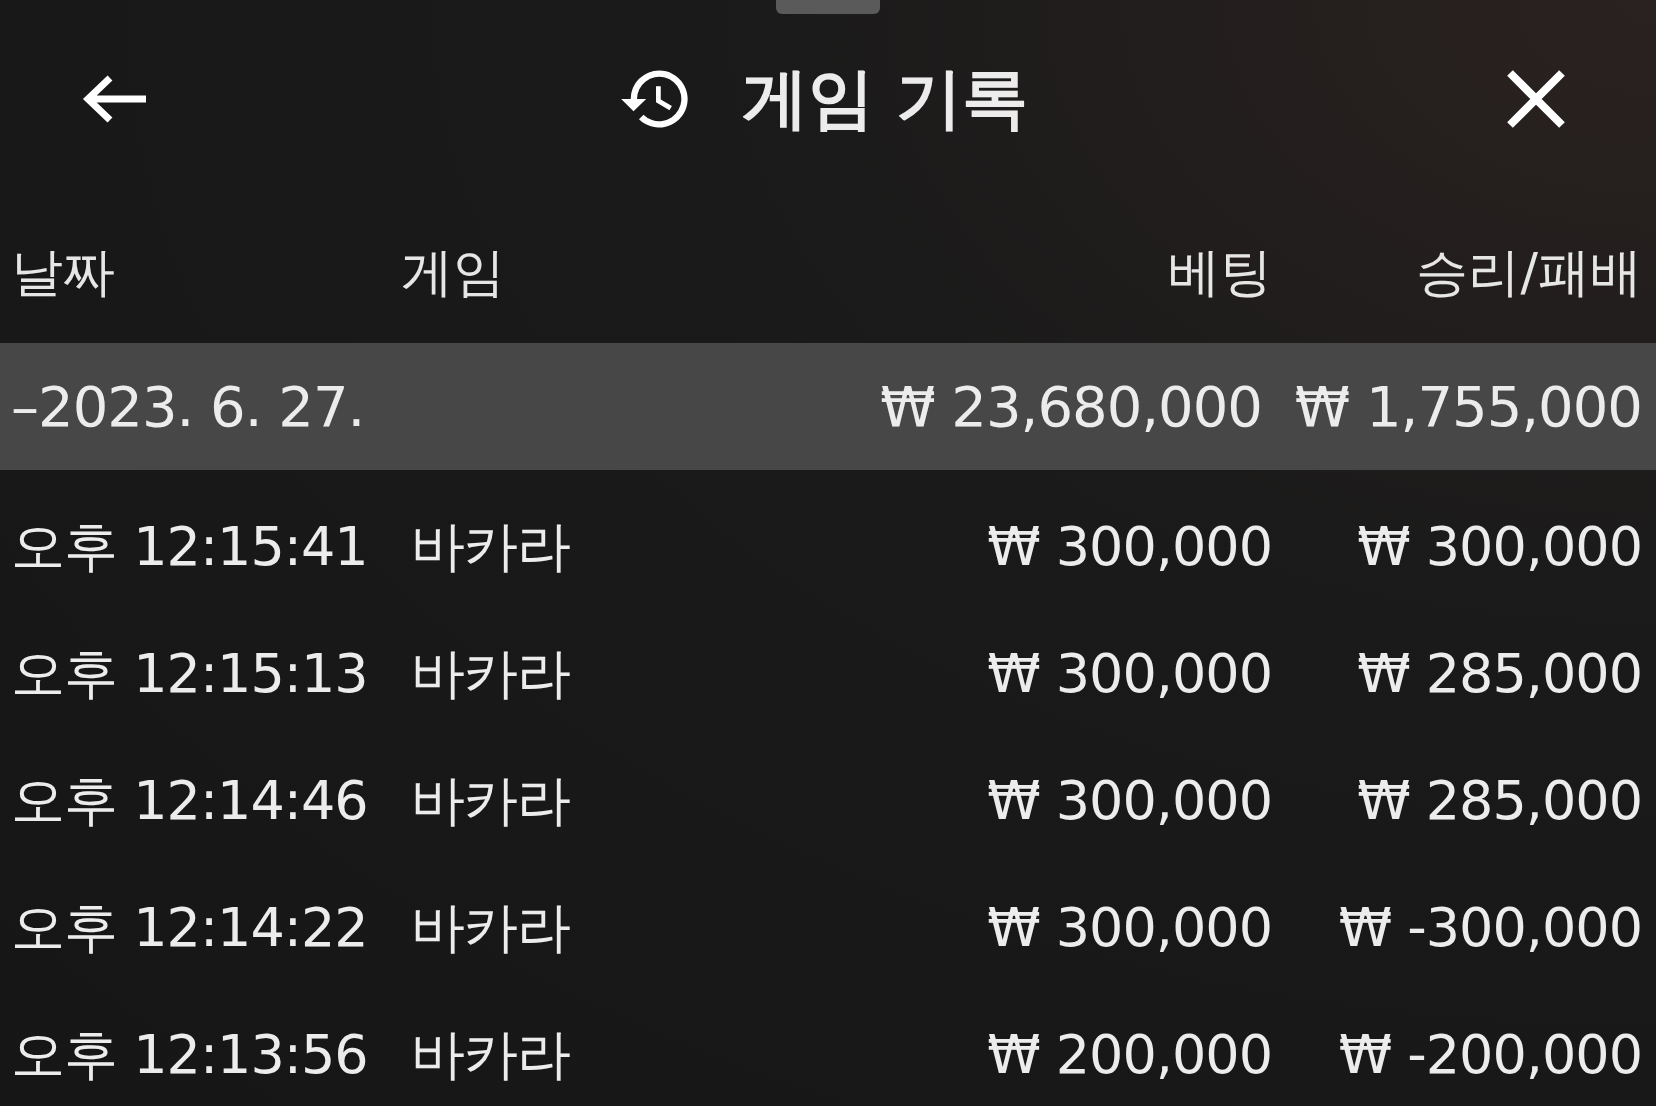 Image resolution: width=1656 pixels, height=1106 pixels. What do you see at coordinates (190, 928) in the screenshot?
I see `time-cell-text: 오후 12:14:22` at bounding box center [190, 928].